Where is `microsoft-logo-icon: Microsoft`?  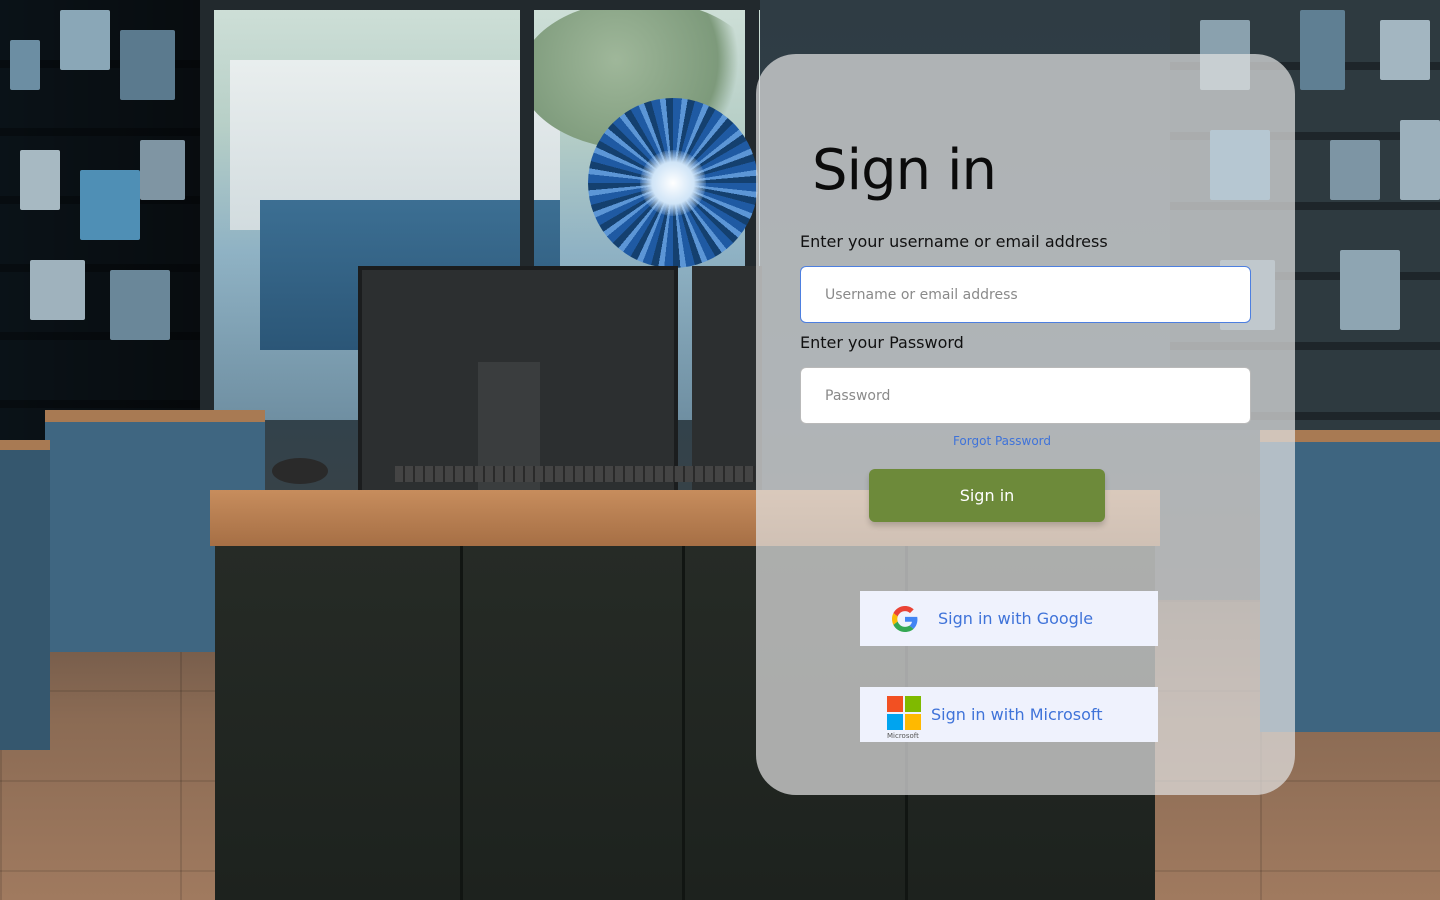 microsoft-logo-icon: Microsoft is located at coordinates (904, 714).